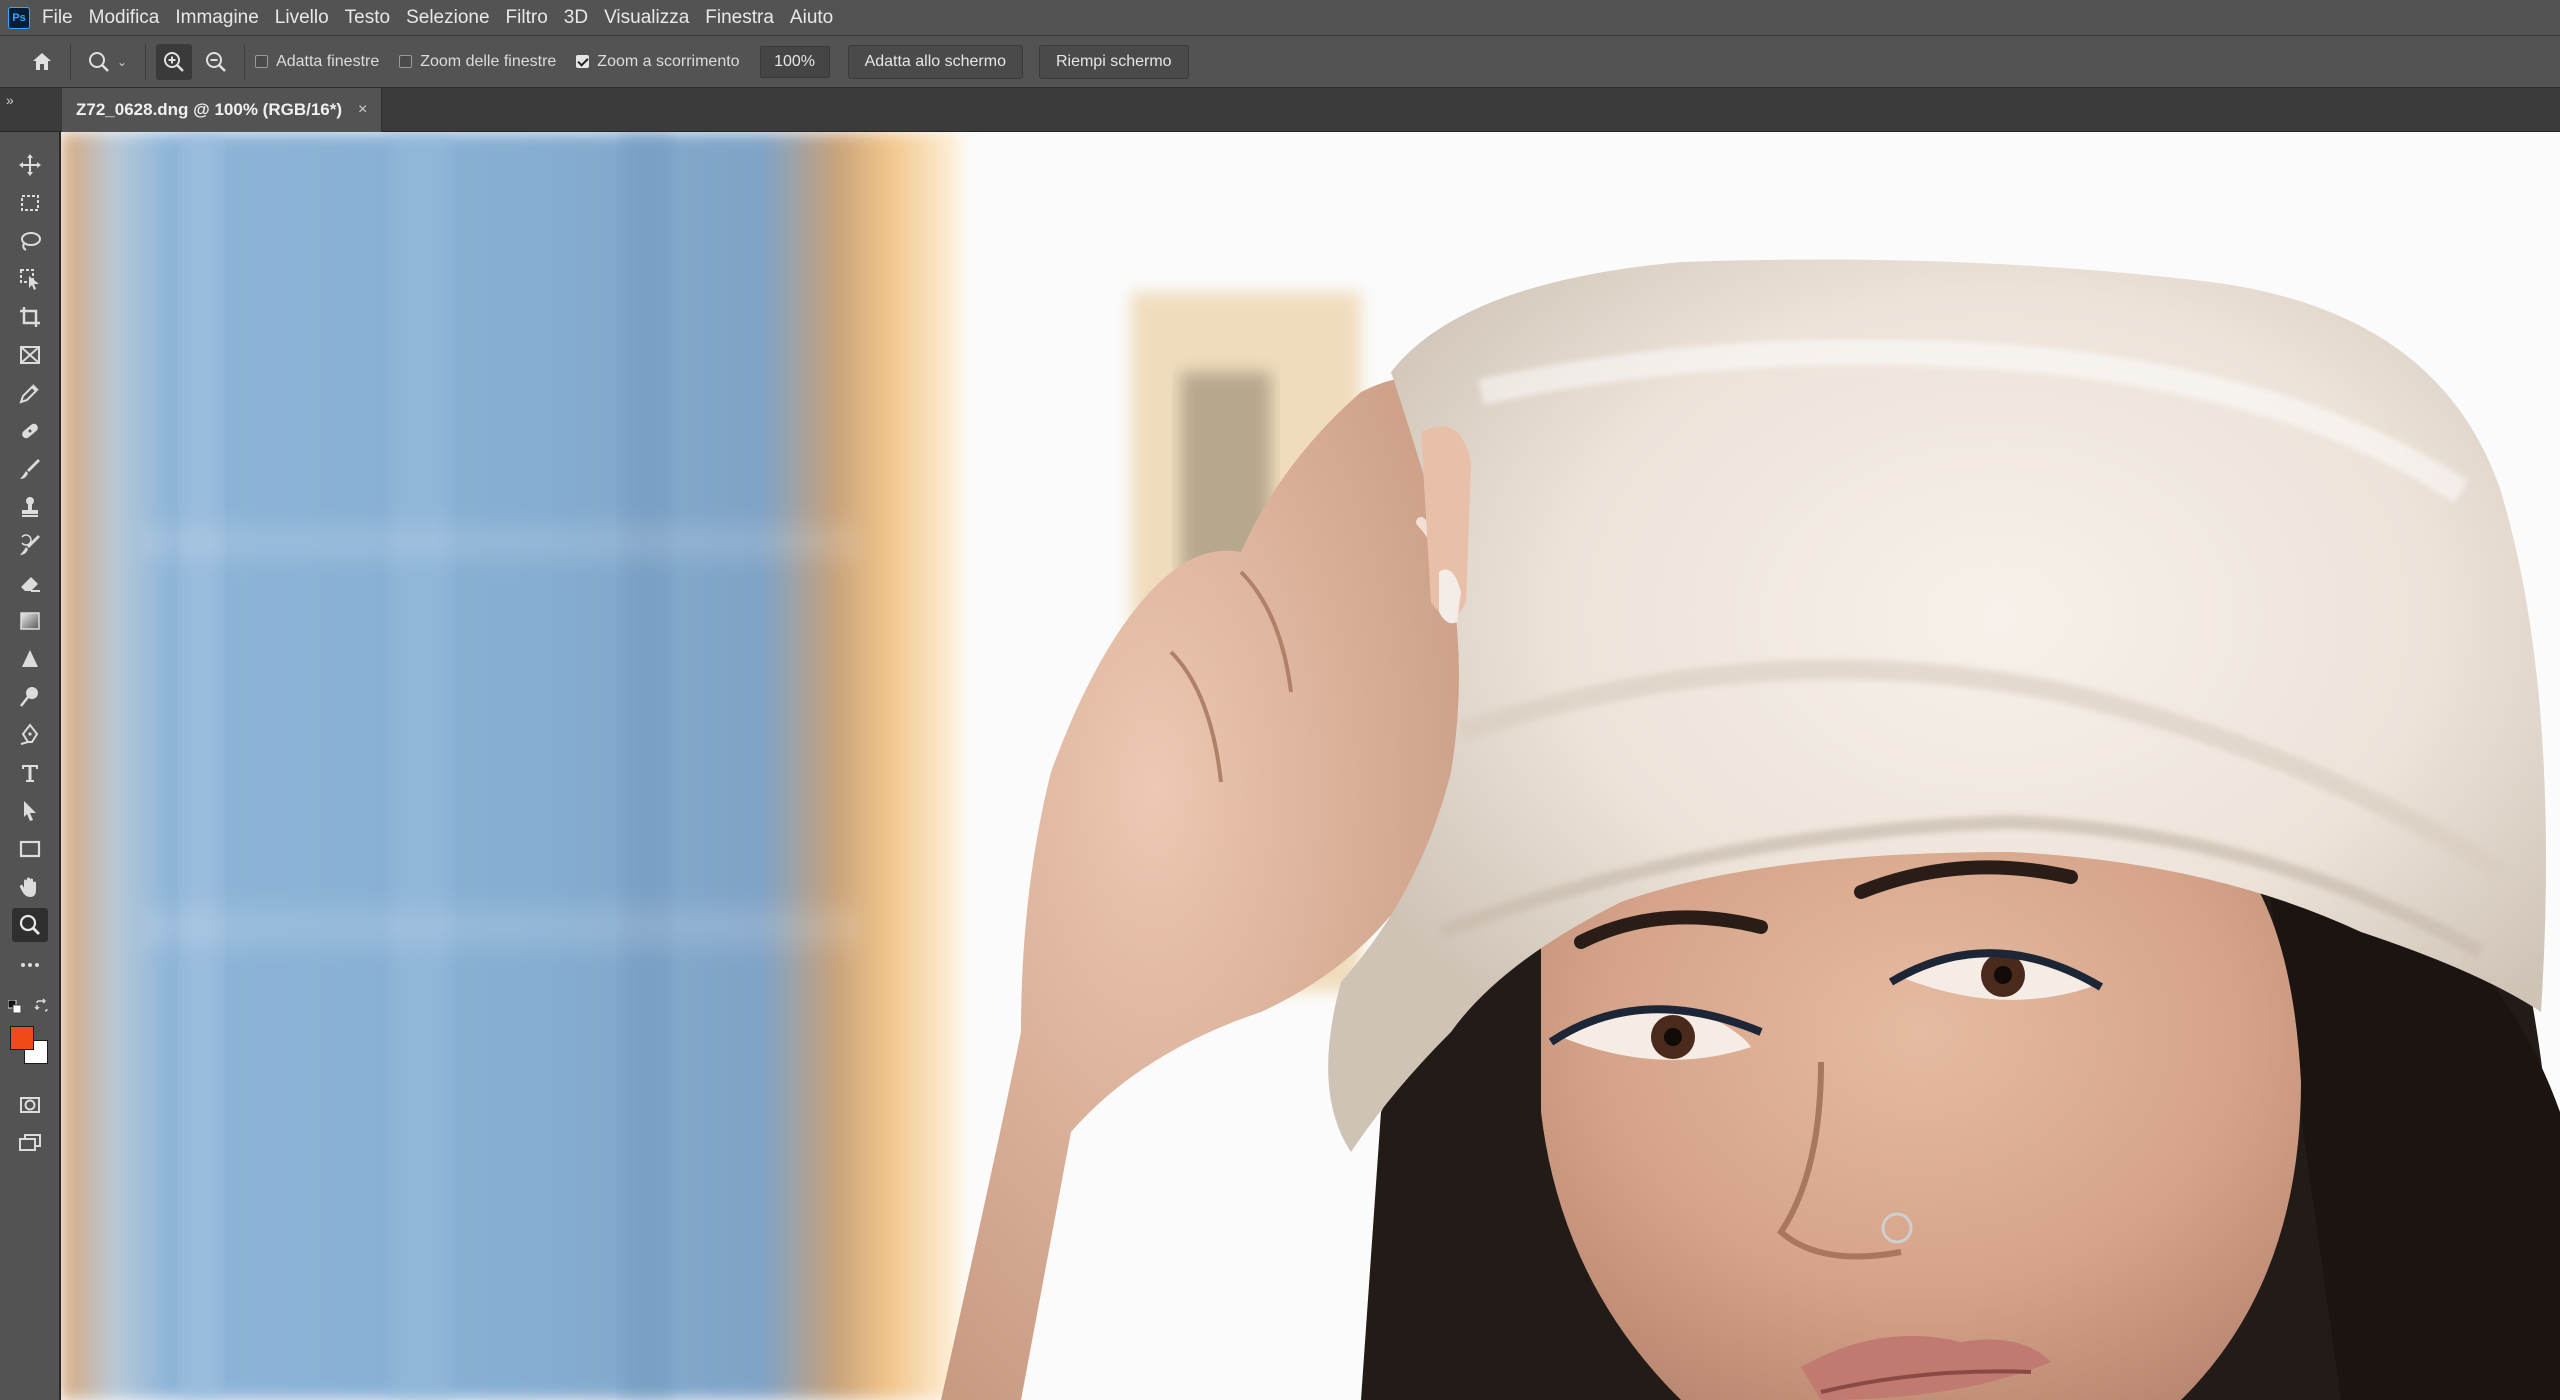 The image size is (2560, 1400). I want to click on rect-marquee-icon, so click(30, 203).